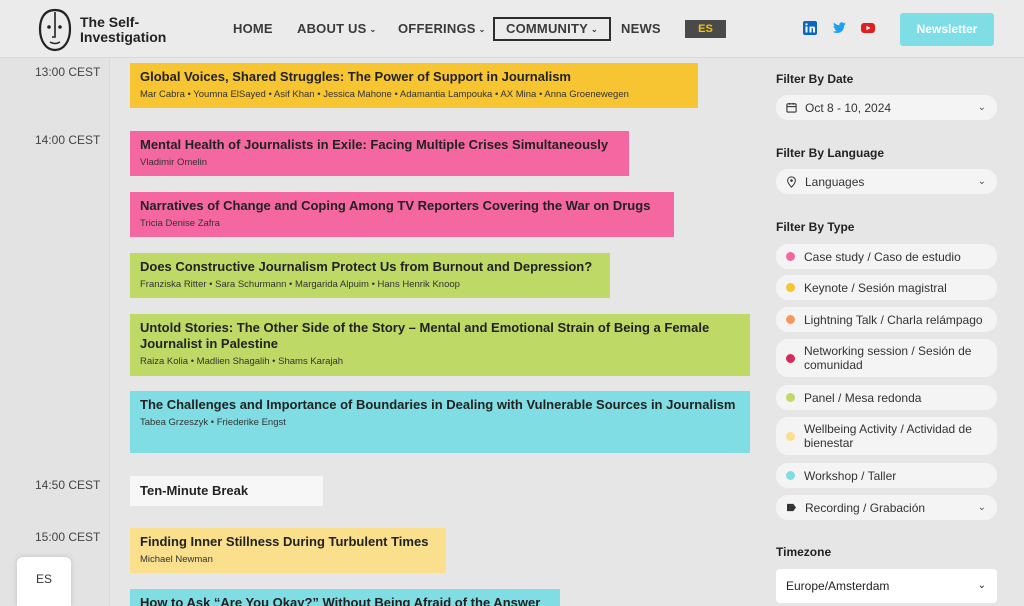 The height and width of the screenshot is (606, 1024). What do you see at coordinates (893, 319) in the screenshot?
I see `type-filter-label: Lightning Talk / Charla relámpago` at bounding box center [893, 319].